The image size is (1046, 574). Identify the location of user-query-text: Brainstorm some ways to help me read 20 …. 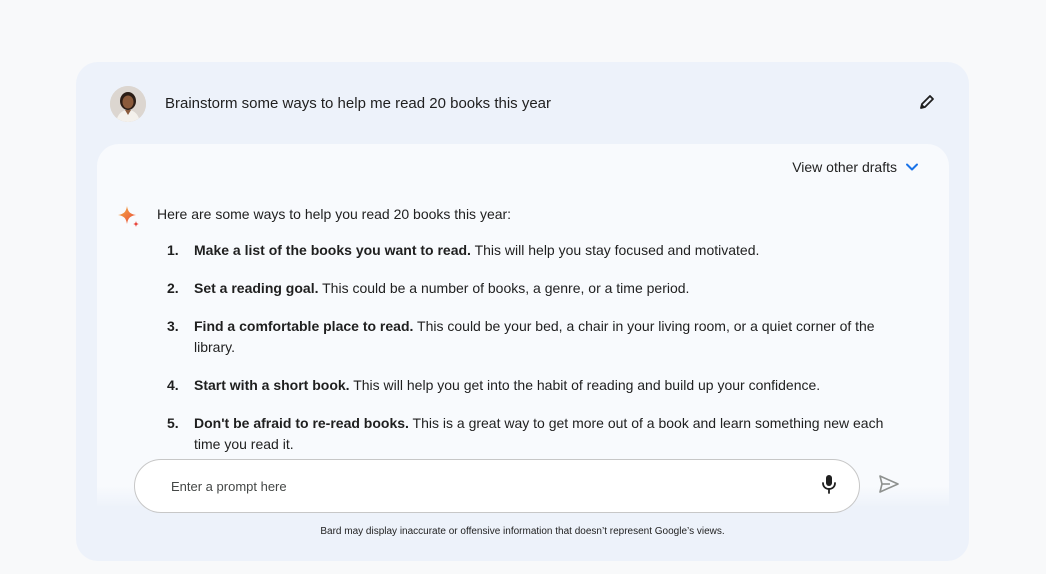
(358, 103).